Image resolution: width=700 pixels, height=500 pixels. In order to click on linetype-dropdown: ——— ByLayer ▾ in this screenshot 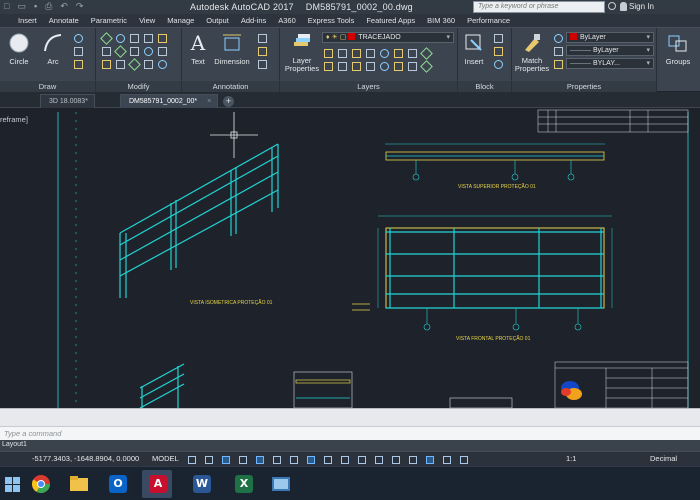, I will do `click(610, 50)`.